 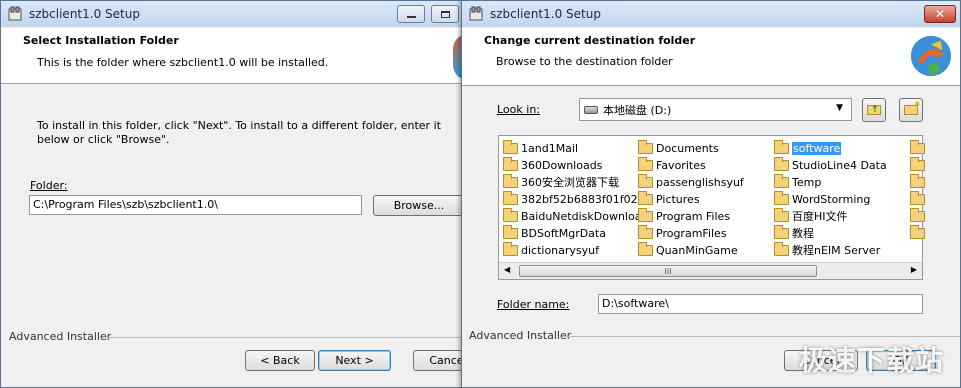 What do you see at coordinates (562, 165) in the screenshot?
I see `folder-item-label: 360Downloads` at bounding box center [562, 165].